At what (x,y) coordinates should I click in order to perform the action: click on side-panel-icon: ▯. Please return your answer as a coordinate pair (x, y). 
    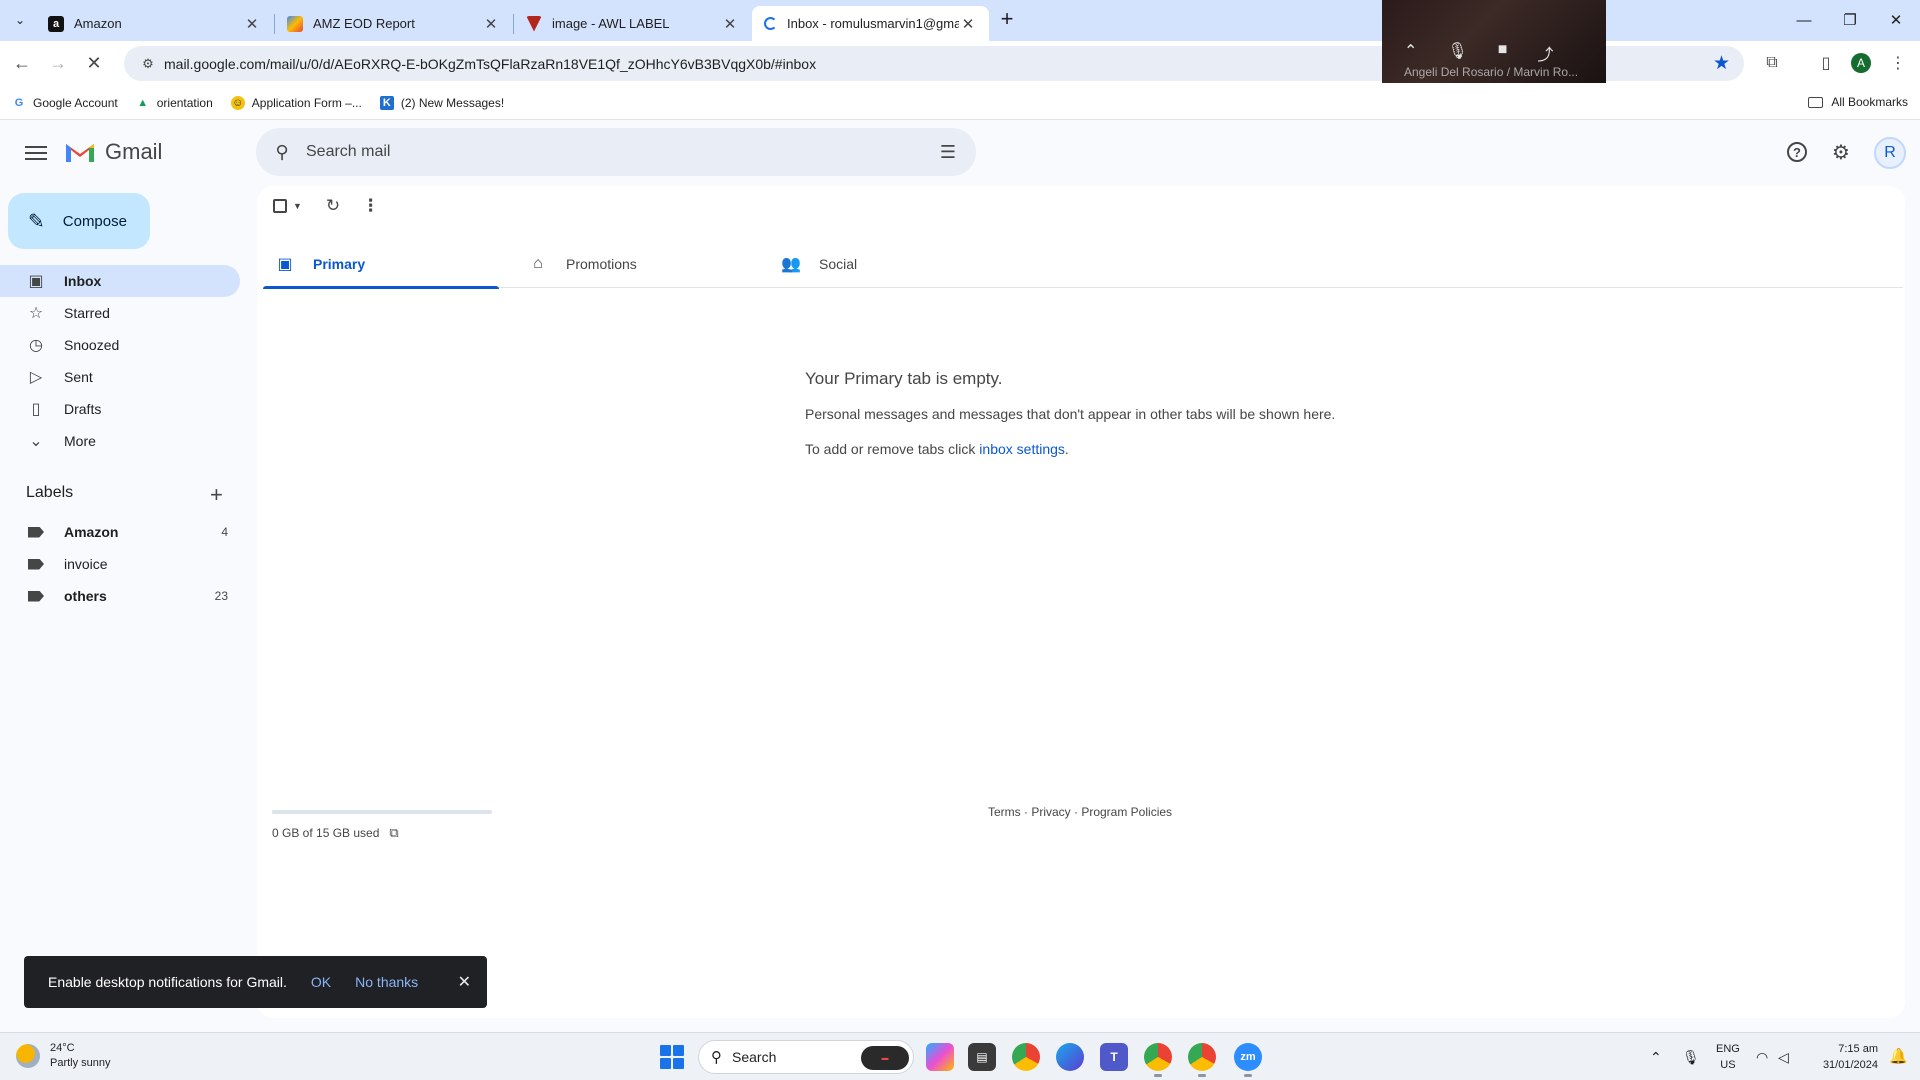
    Looking at the image, I should click on (1826, 63).